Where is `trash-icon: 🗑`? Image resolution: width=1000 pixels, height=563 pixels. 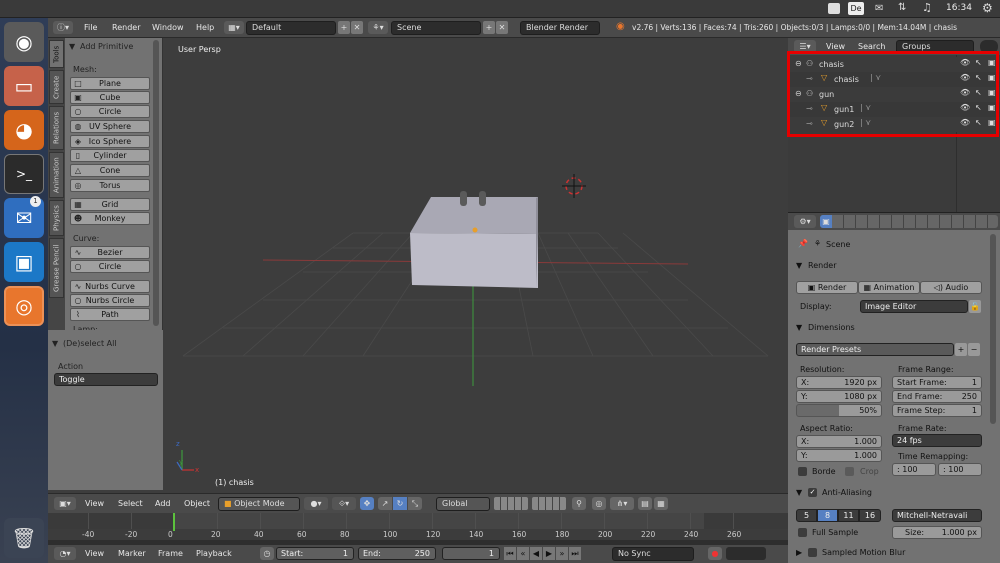
trash-icon: 🗑 is located at coordinates (24, 538).